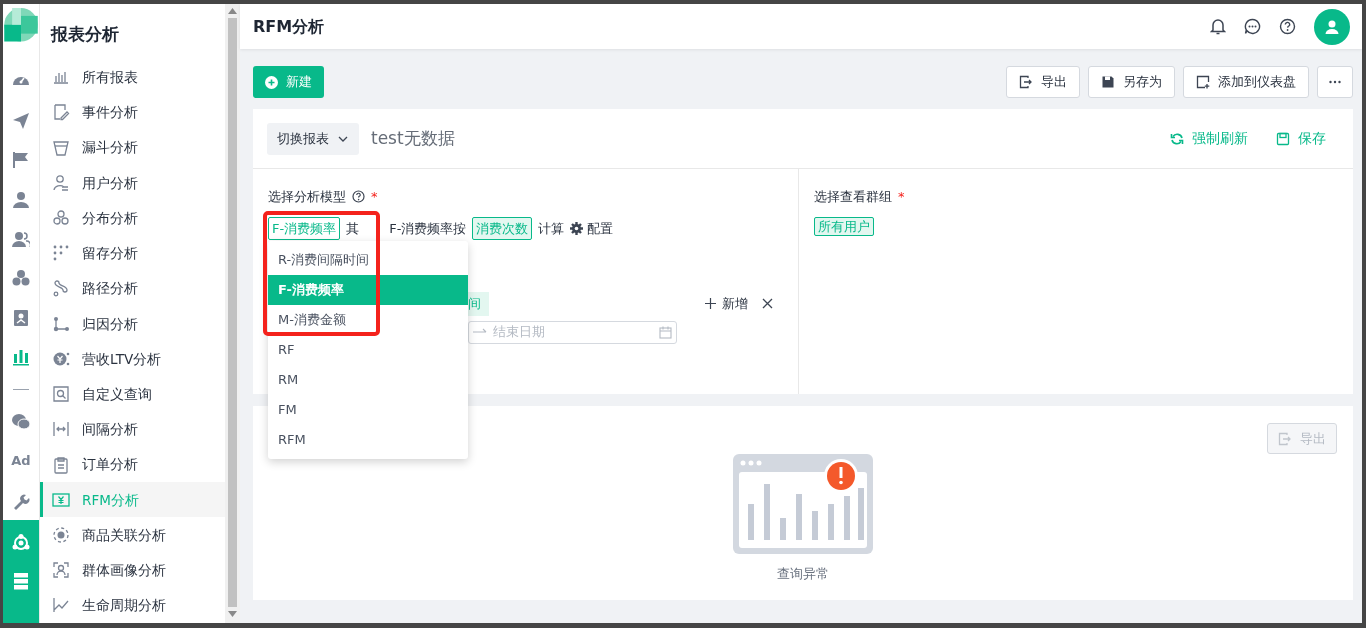 The height and width of the screenshot is (628, 1366). I want to click on sidebar-item: 事件分析, so click(132, 112).